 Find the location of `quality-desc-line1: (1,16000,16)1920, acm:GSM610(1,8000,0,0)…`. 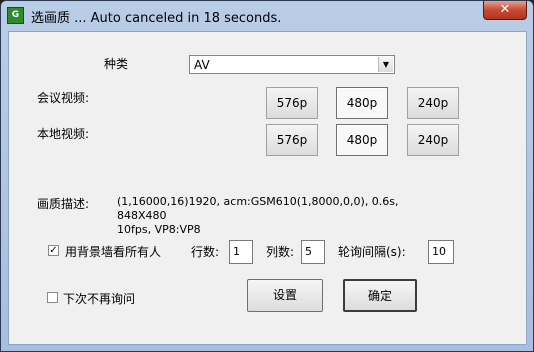

quality-desc-line1: (1,16000,16)1920, acm:GSM610(1,8000,0,0)… is located at coordinates (258, 208).